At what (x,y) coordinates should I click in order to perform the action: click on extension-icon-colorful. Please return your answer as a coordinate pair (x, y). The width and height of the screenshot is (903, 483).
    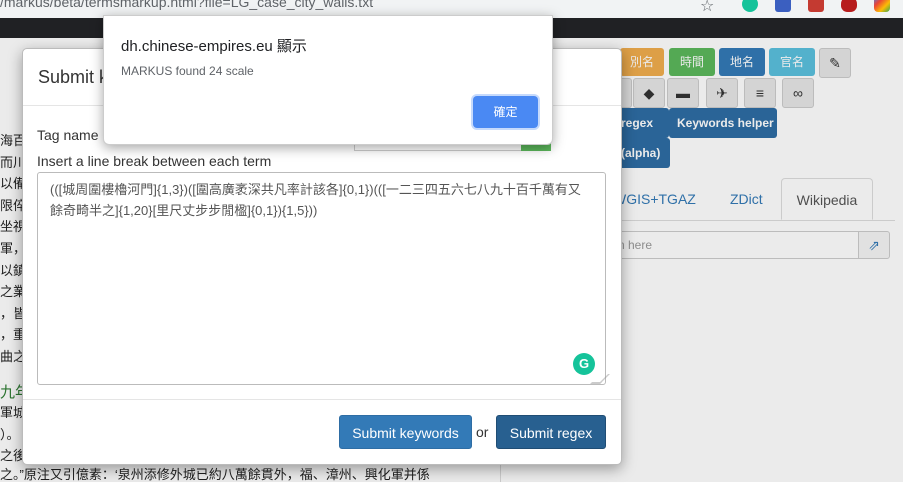
    Looking at the image, I should click on (882, 6).